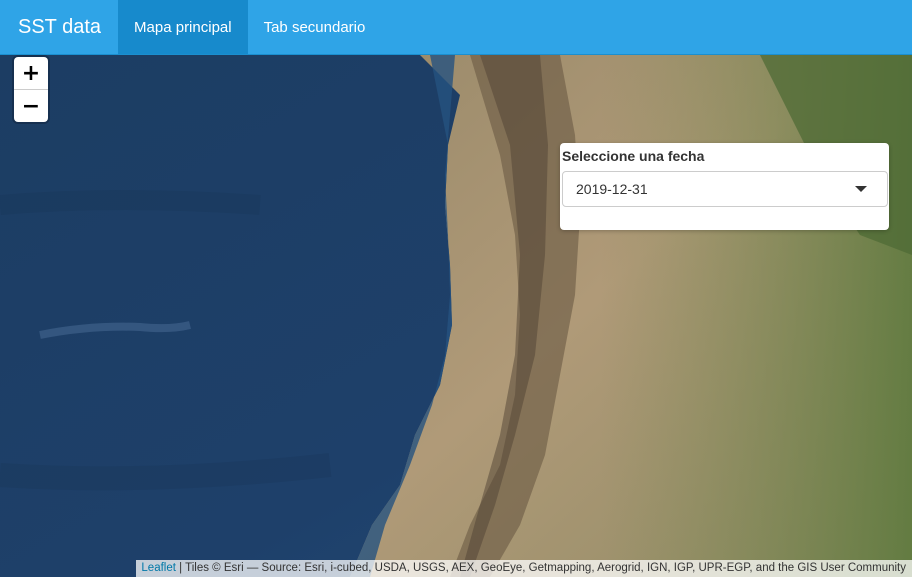  I want to click on zoom-control: + −, so click(31, 89).